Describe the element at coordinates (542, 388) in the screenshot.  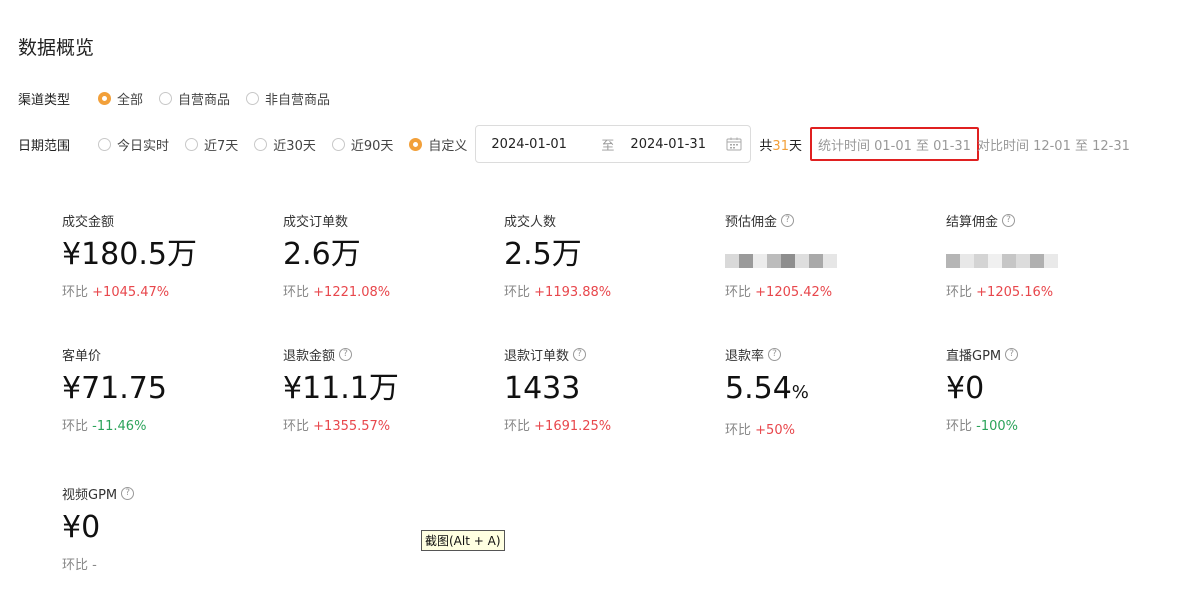
I see `metric-value: 1433` at that location.